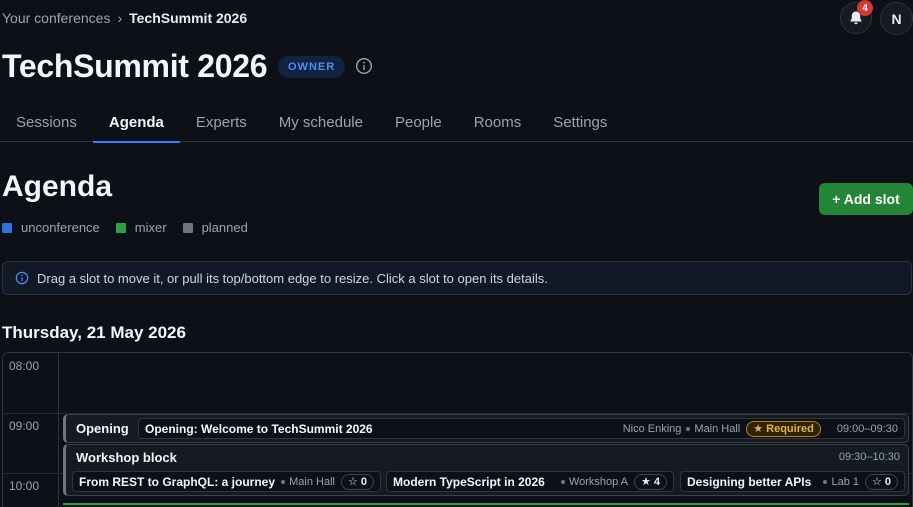 Image resolution: width=913 pixels, height=507 pixels. I want to click on tab-rooms: Rooms, so click(498, 122).